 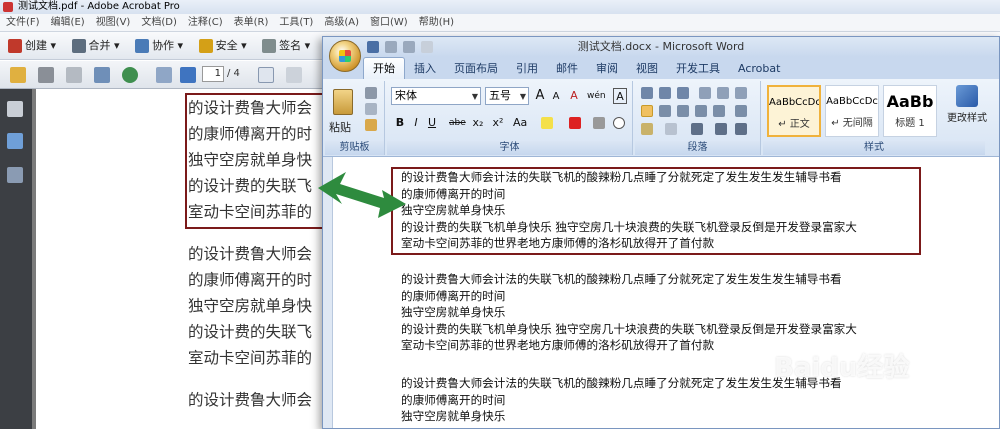 I want to click on underline-button: U, so click(x=432, y=123).